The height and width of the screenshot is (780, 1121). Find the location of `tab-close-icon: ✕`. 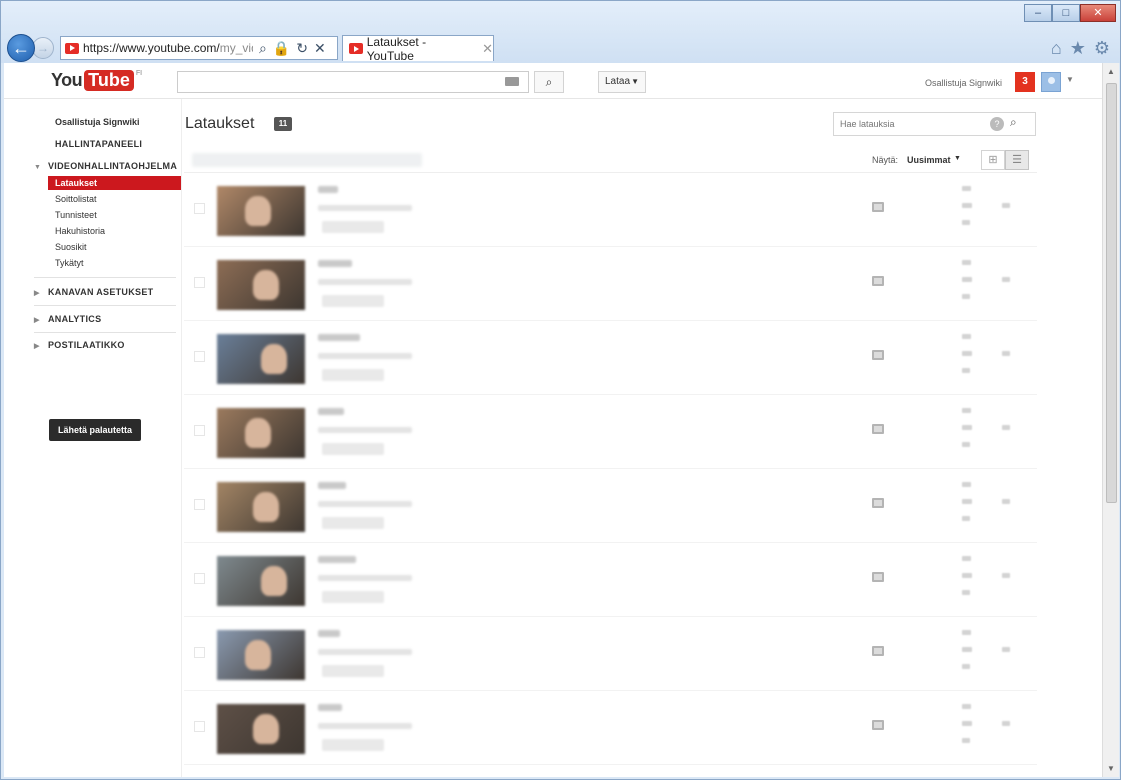

tab-close-icon: ✕ is located at coordinates (487, 49).